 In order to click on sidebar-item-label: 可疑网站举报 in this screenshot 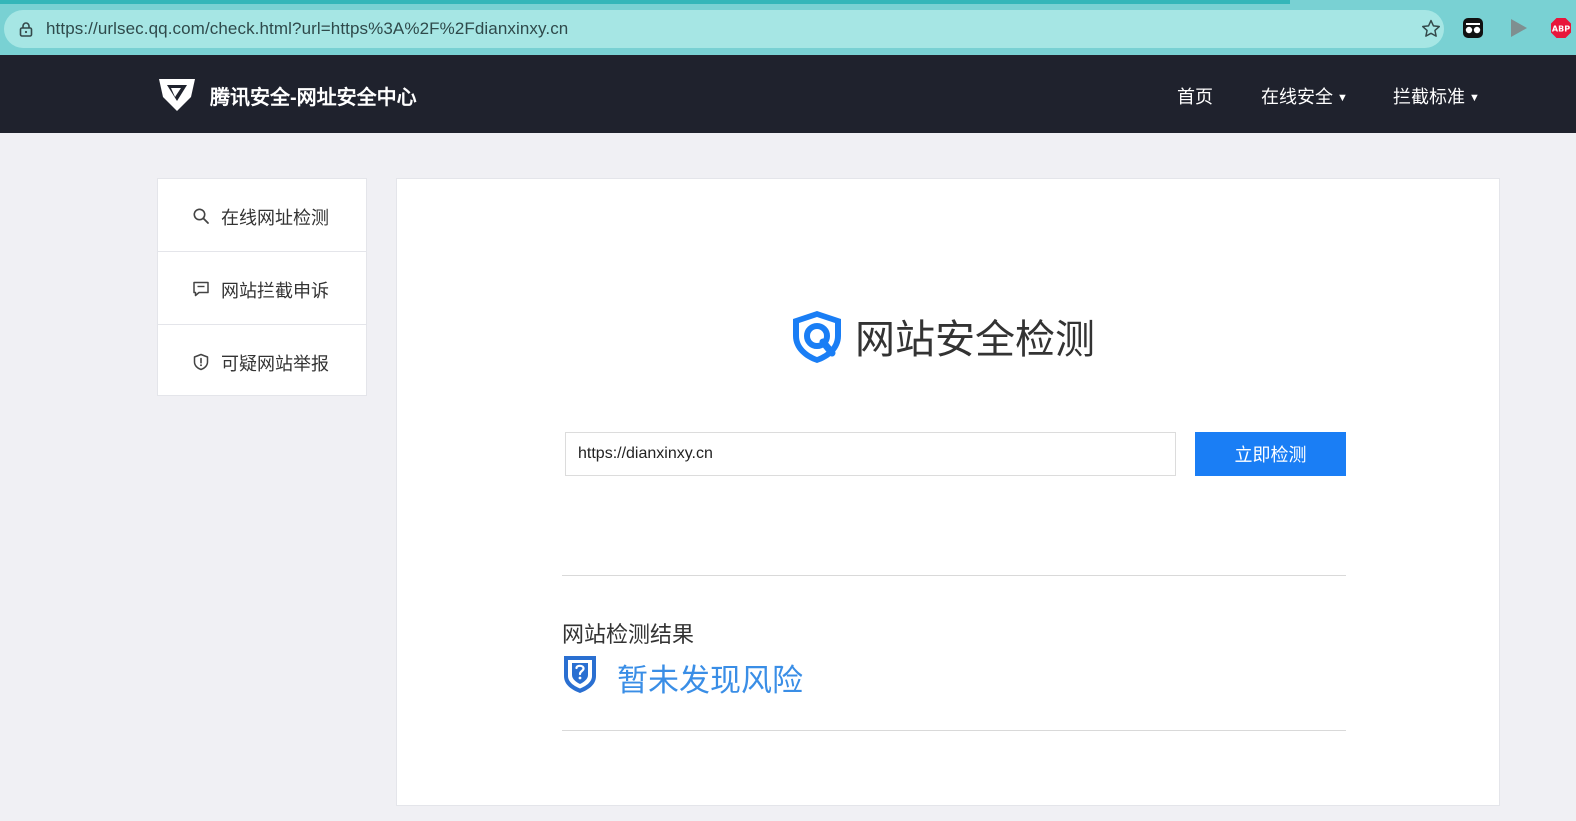, I will do `click(275, 364)`.